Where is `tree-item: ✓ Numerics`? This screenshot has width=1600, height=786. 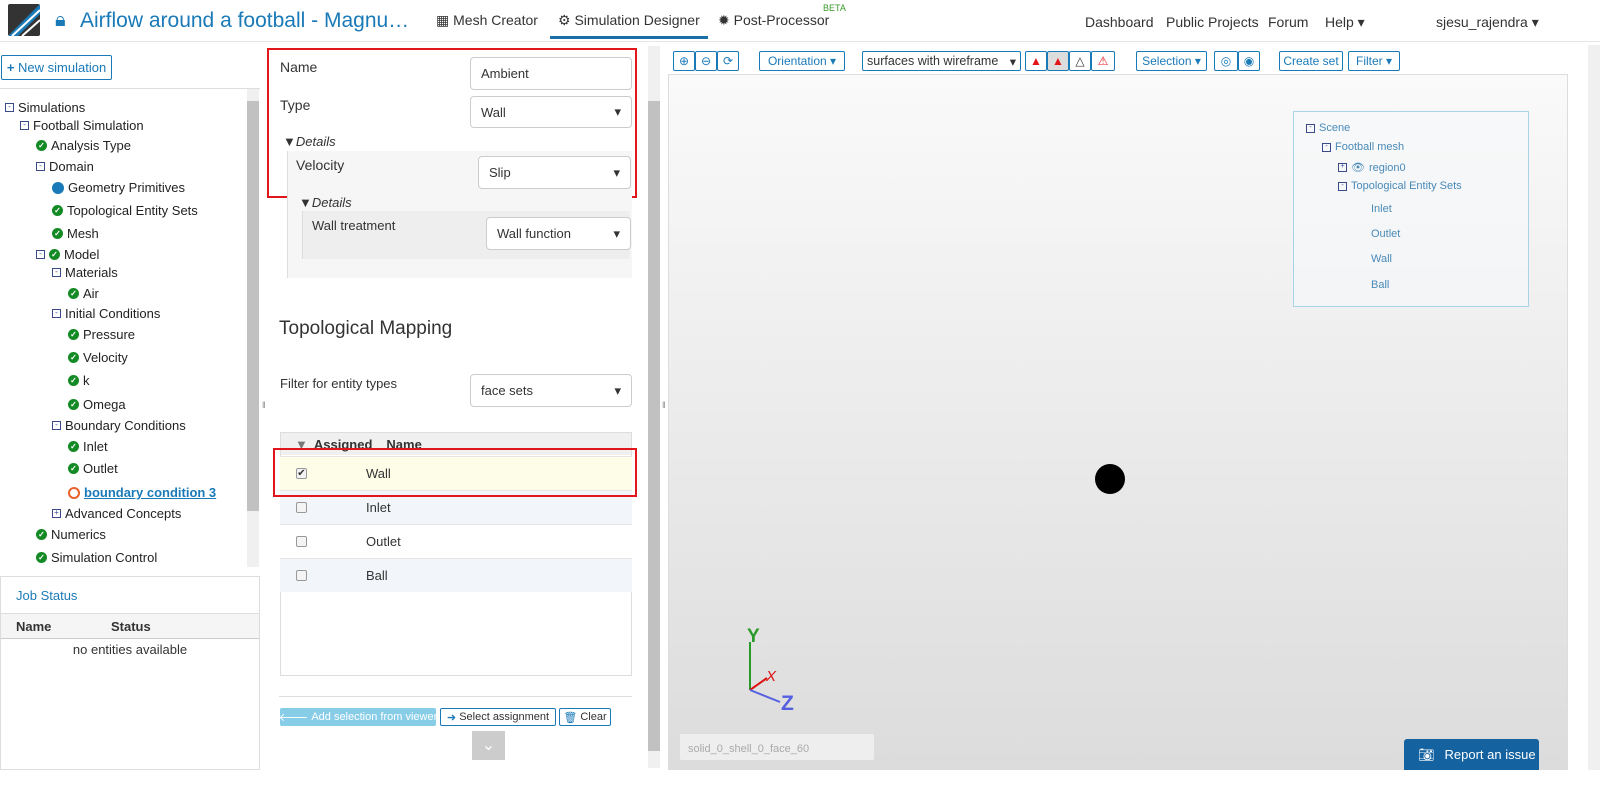
tree-item: ✓ Numerics is located at coordinates (71, 534).